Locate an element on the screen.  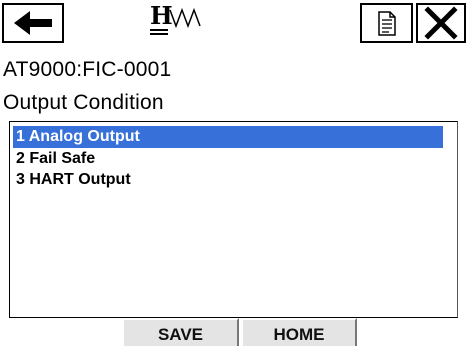
home-button: HOME is located at coordinates (299, 332).